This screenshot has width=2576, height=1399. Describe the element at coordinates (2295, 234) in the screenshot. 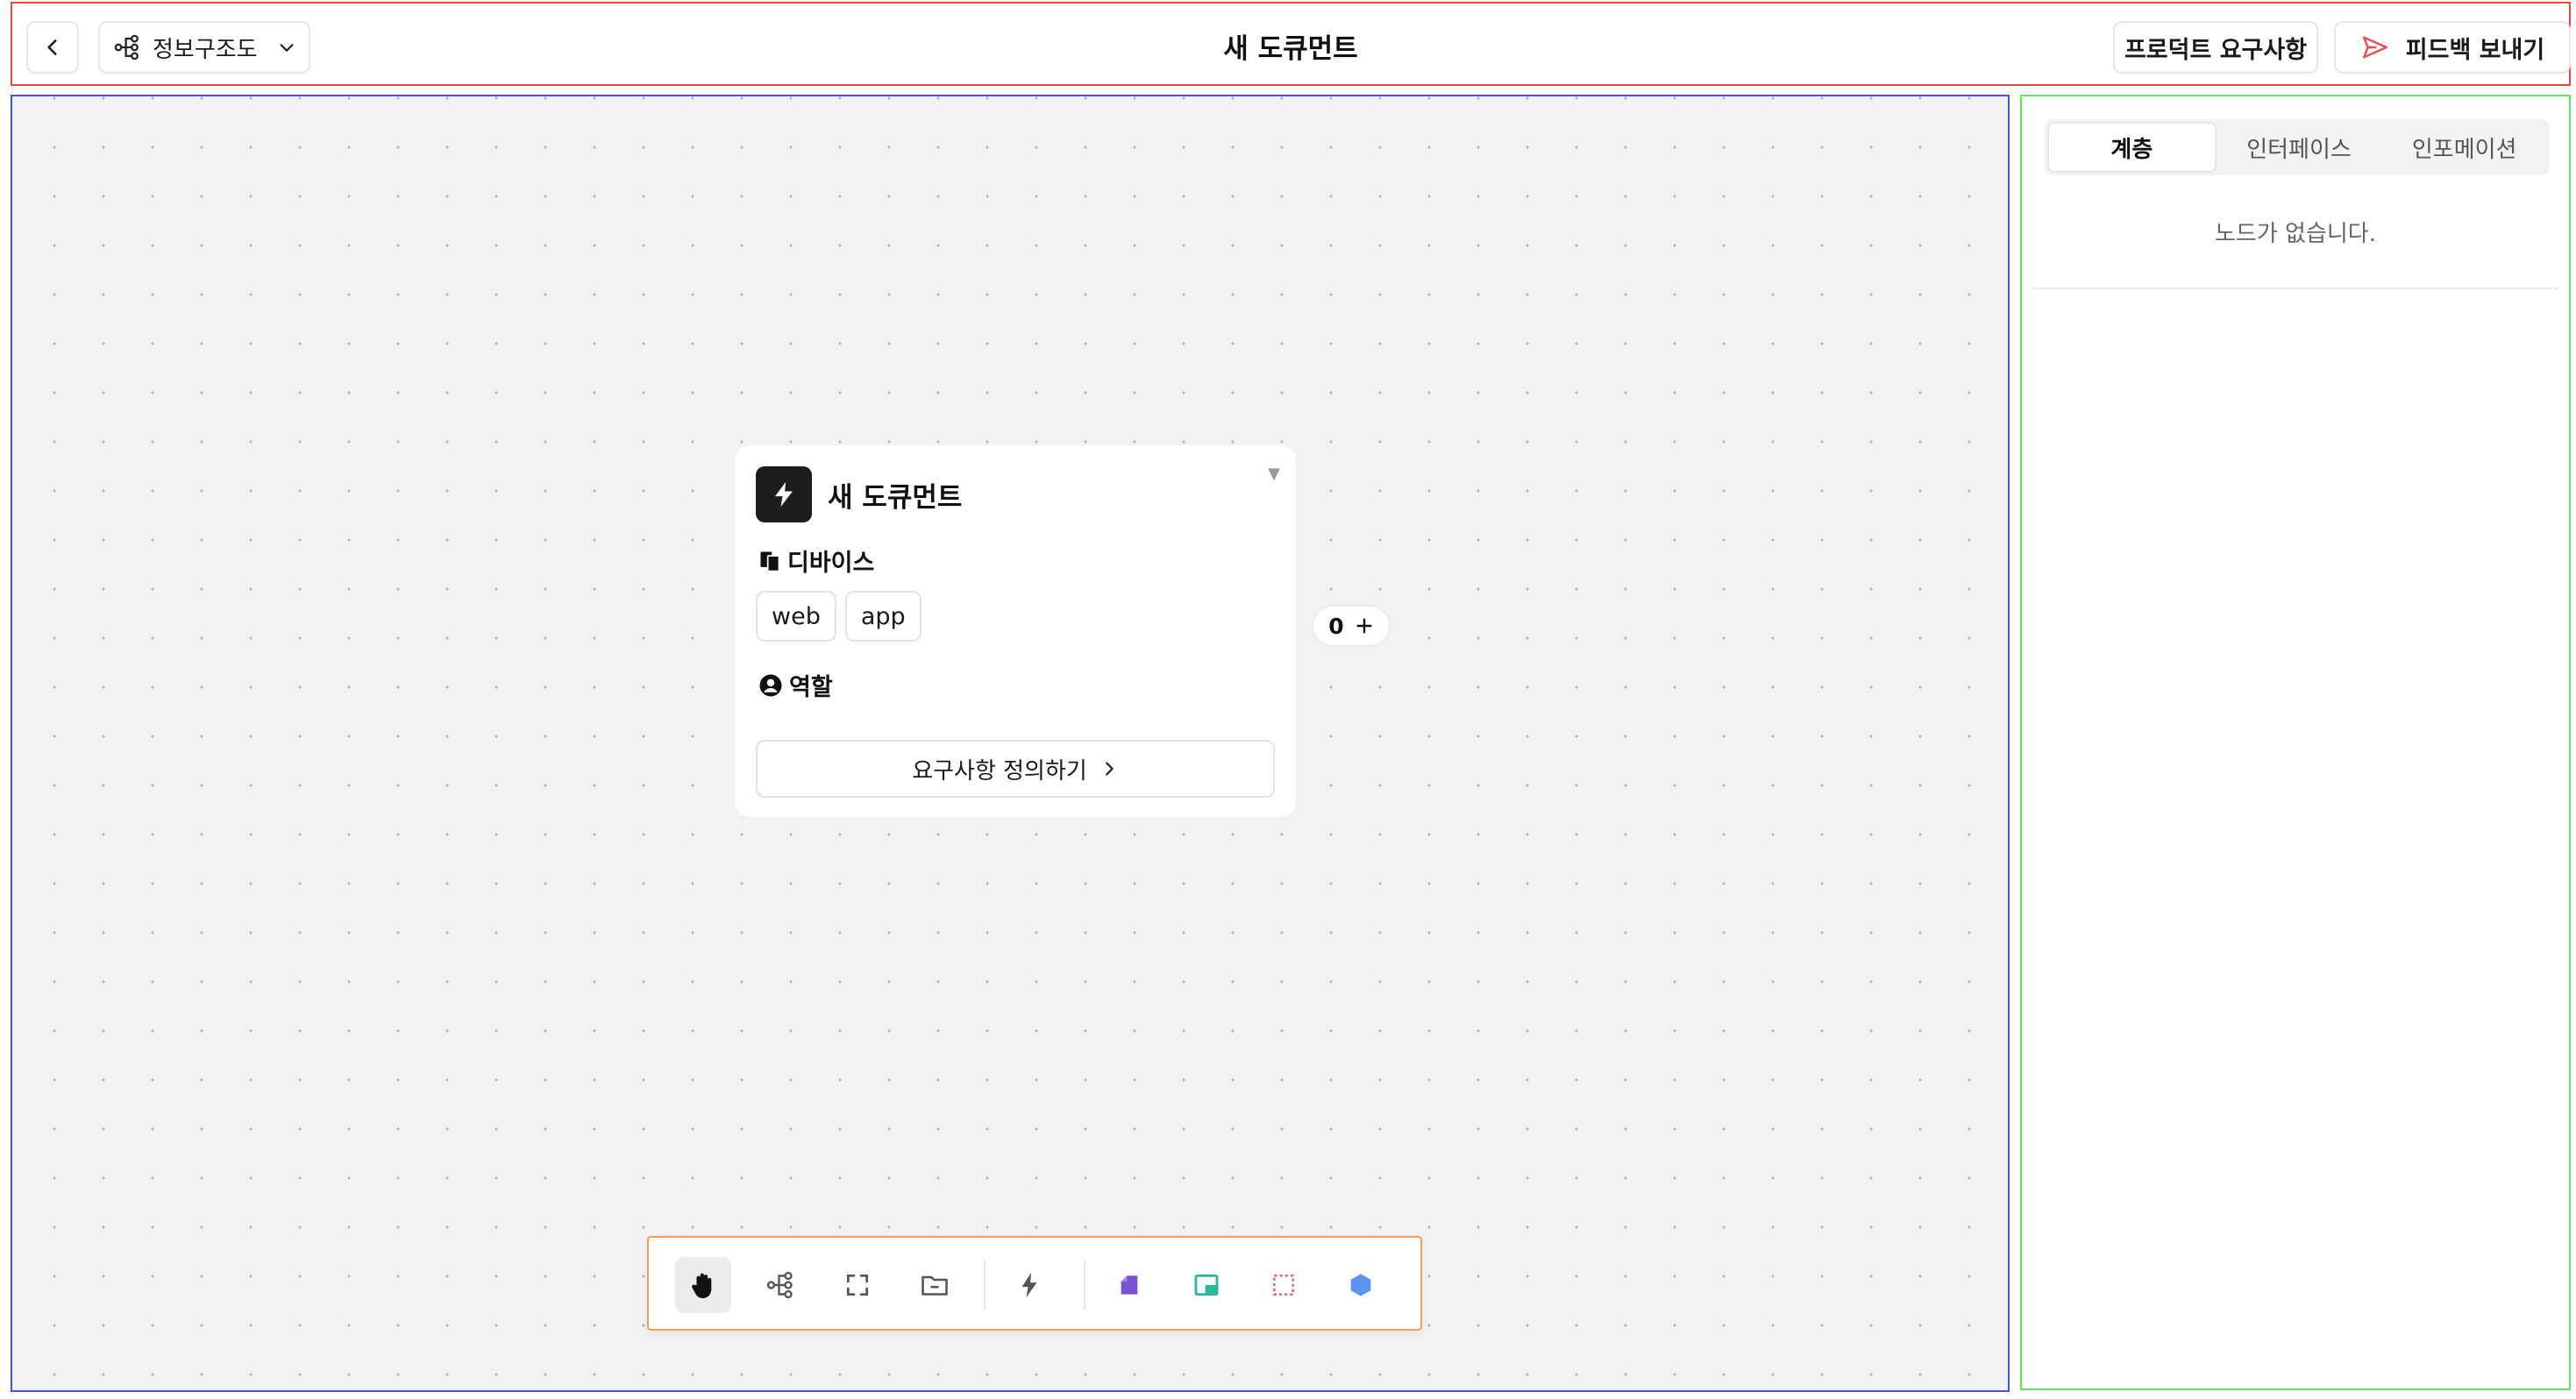

I see `empty-state-message: 노드가 없습니다.` at that location.